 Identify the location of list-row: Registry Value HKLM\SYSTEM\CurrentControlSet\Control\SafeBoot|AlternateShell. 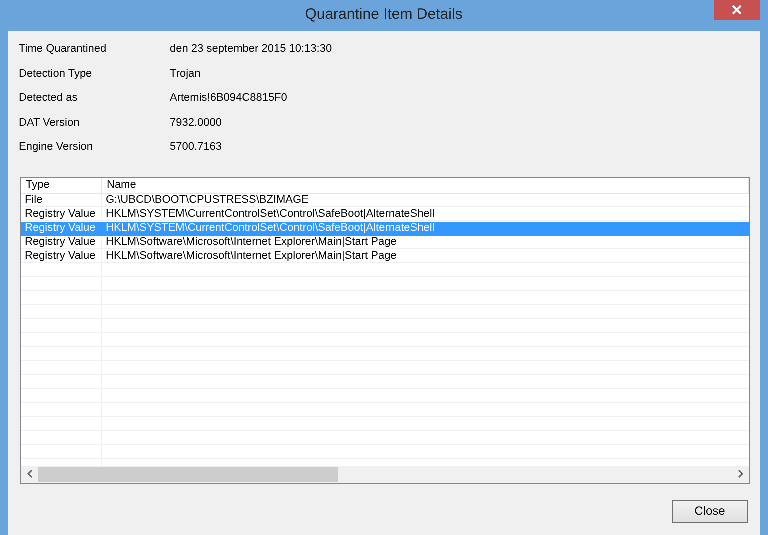
(385, 215).